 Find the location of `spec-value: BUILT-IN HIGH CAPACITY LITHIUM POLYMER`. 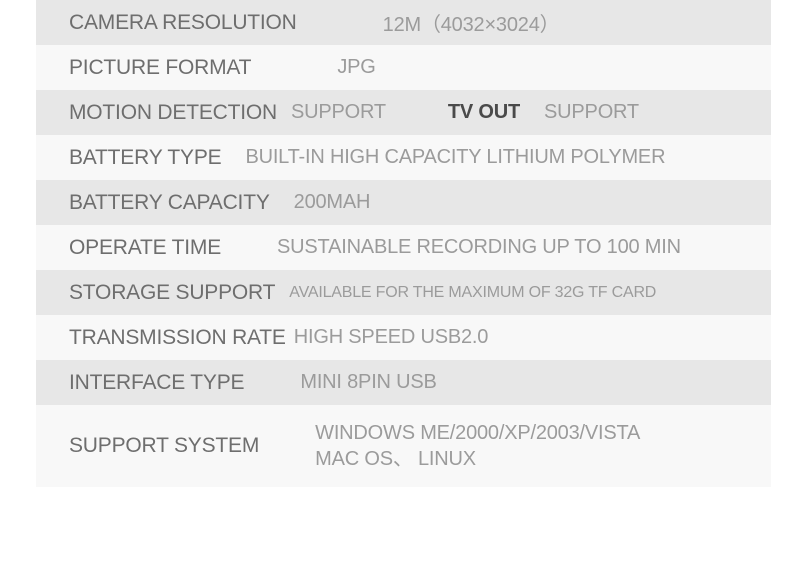

spec-value: BUILT-IN HIGH CAPACITY LITHIUM POLYMER is located at coordinates (455, 157).